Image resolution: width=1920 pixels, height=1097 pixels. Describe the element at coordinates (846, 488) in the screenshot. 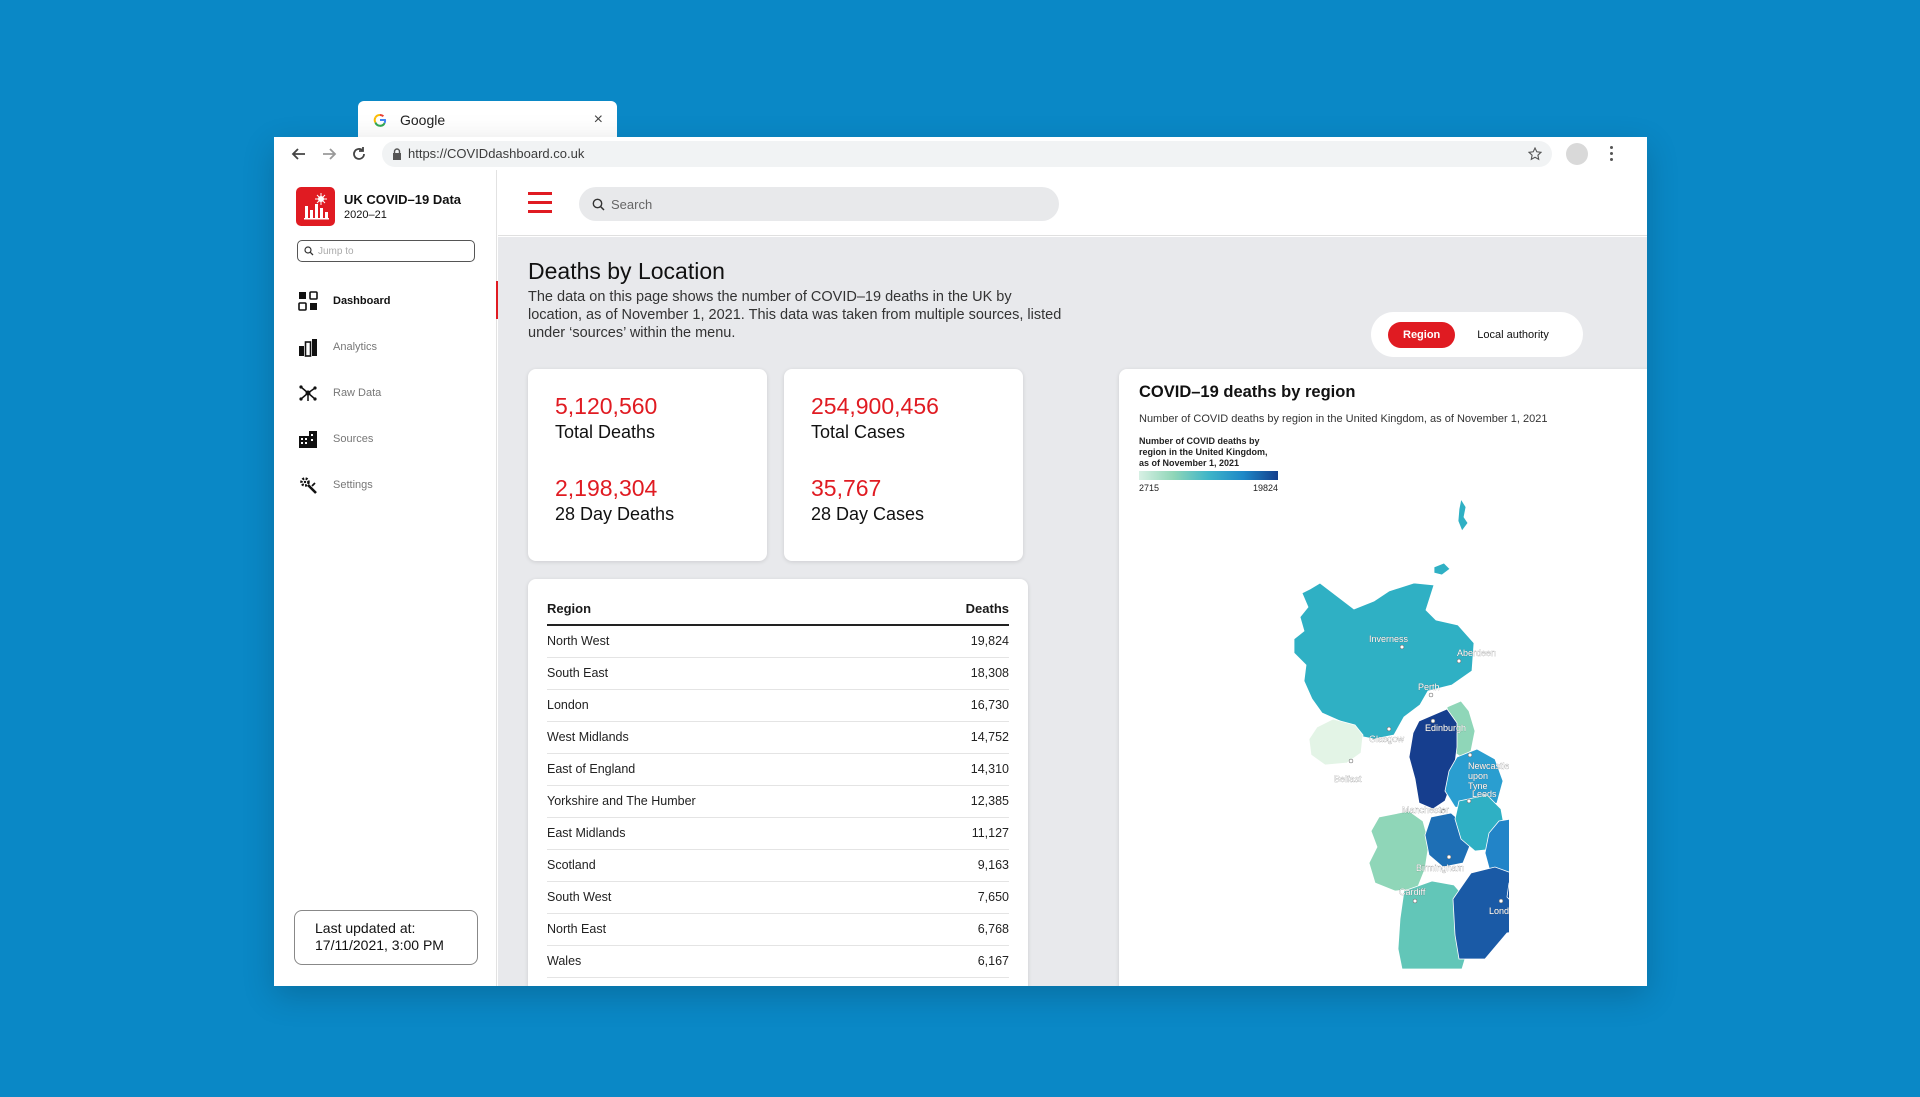

I see `day28-cases-value: 35,767` at that location.